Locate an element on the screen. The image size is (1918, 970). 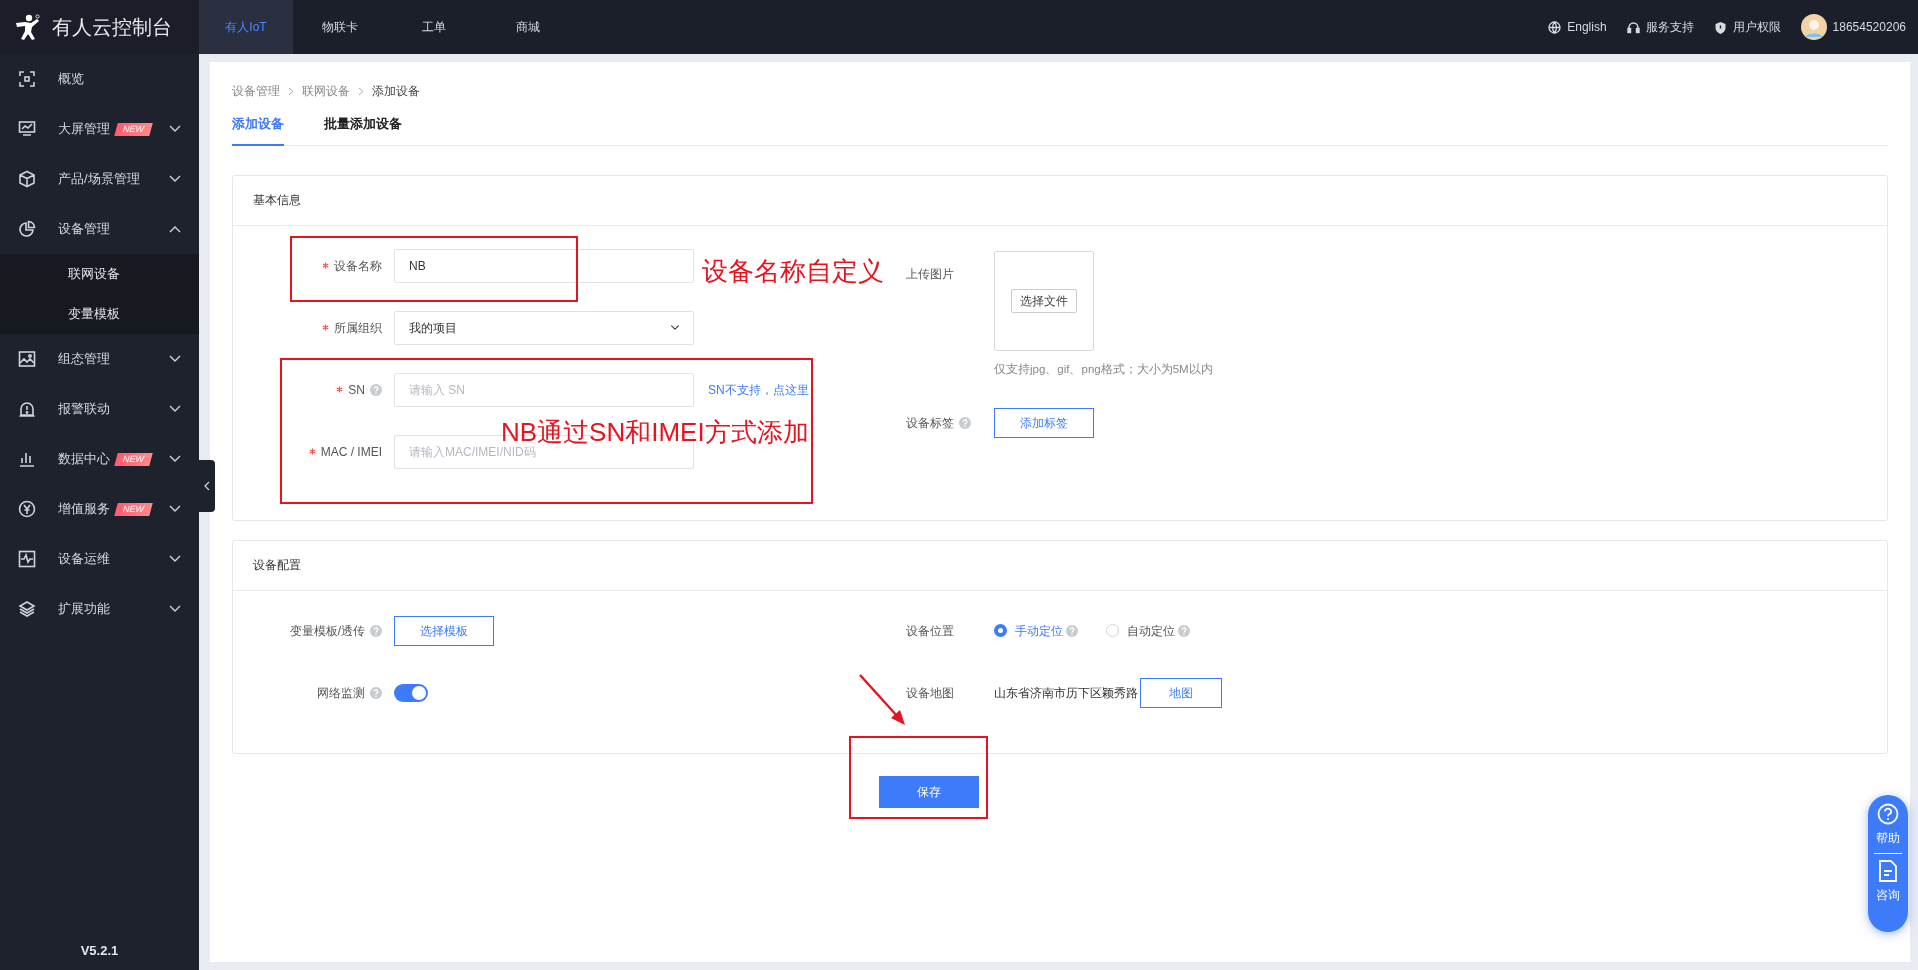
monitor-icon is located at coordinates (27, 129).